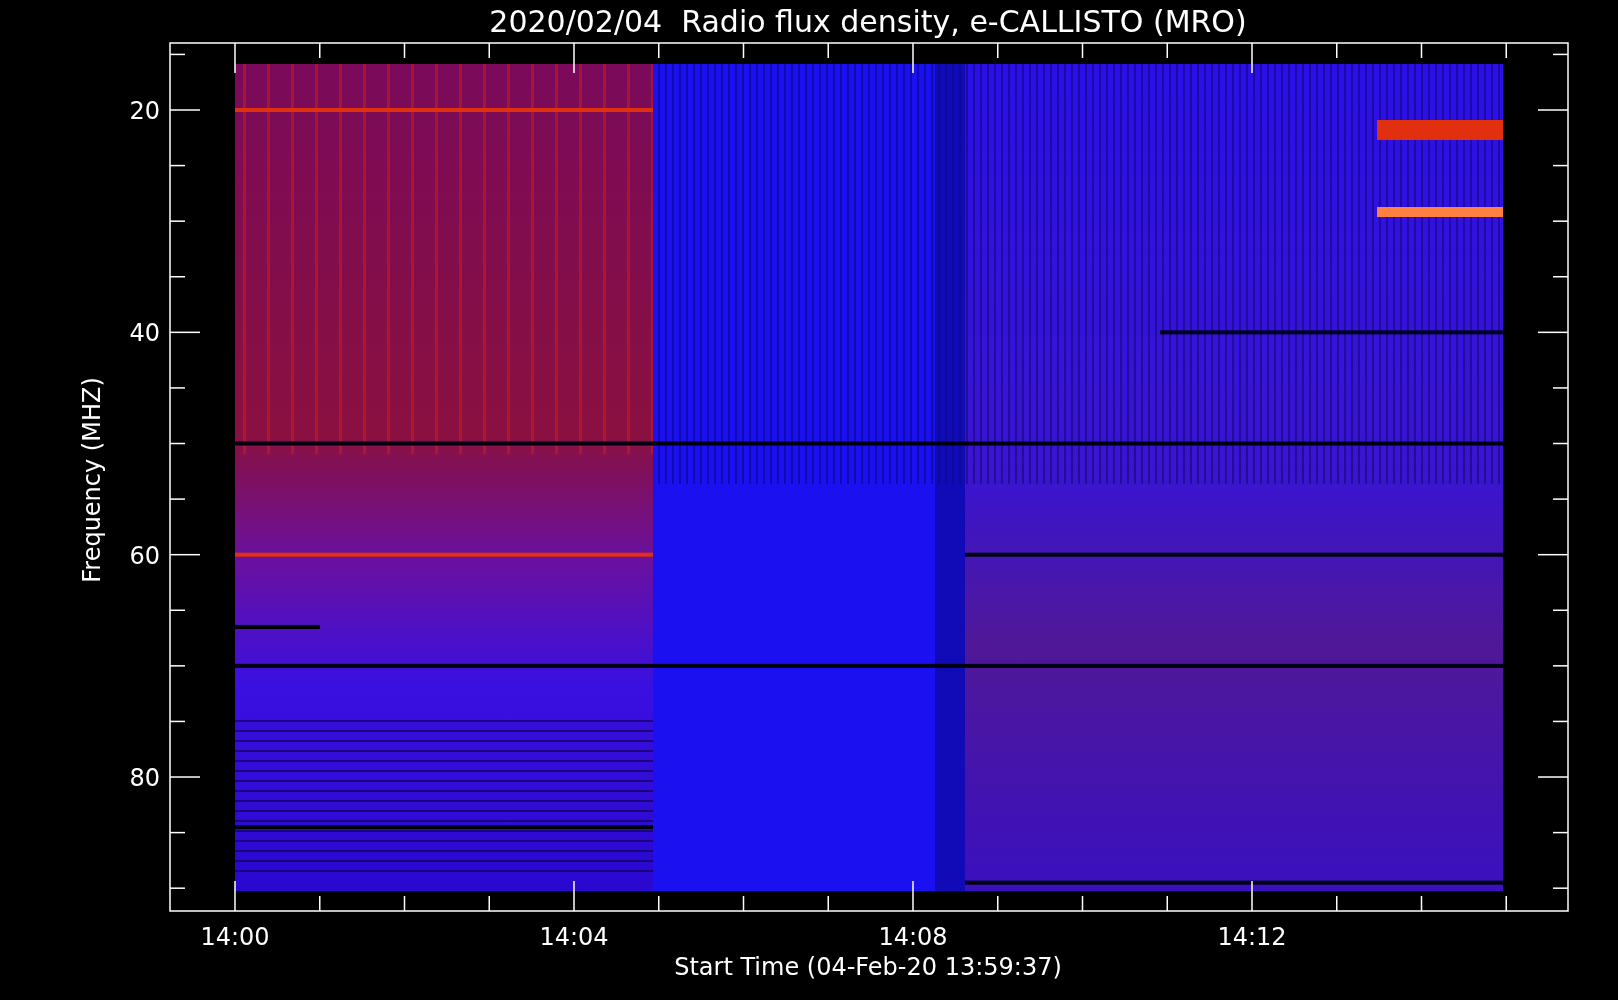 Image resolution: width=1618 pixels, height=1000 pixels. I want to click on tick-label: 80, so click(144, 777).